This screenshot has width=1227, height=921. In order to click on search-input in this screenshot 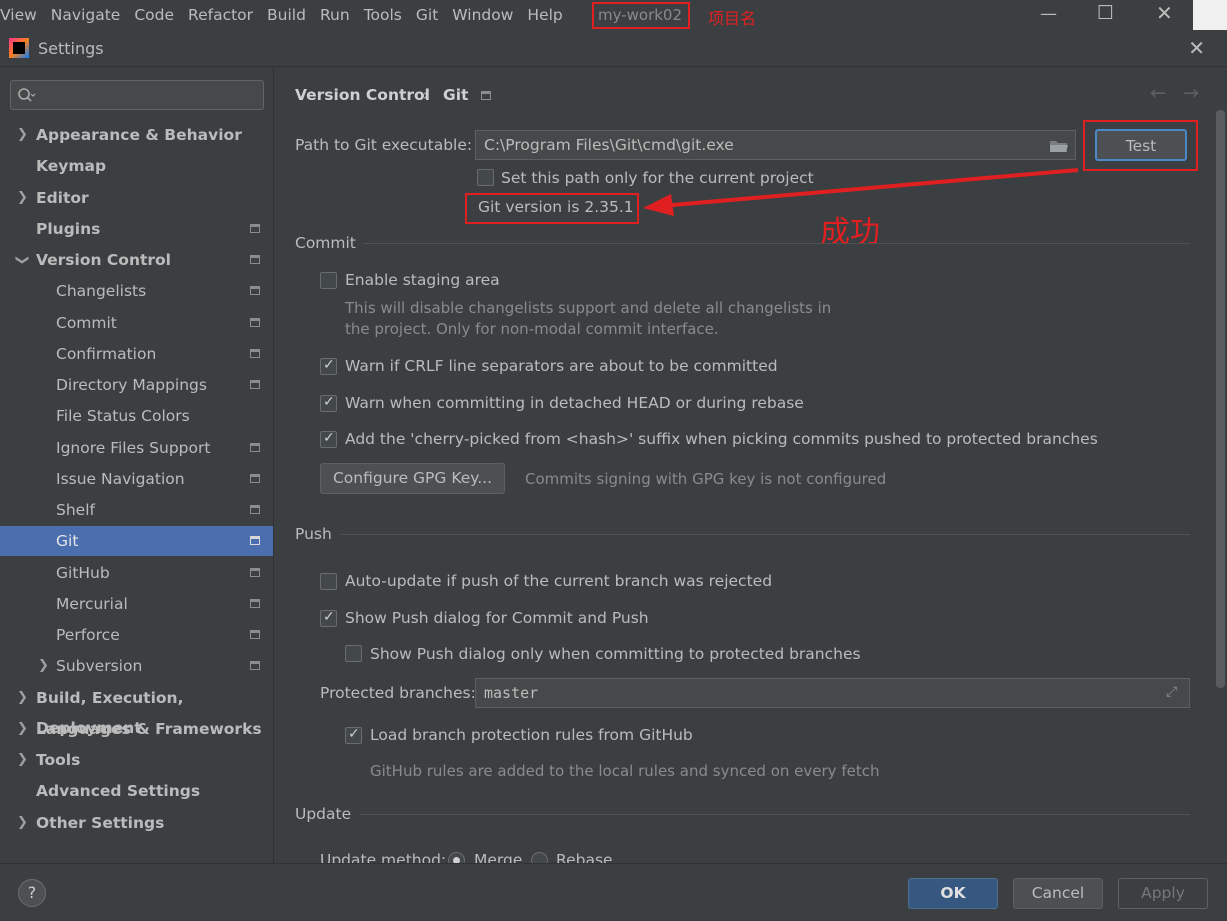, I will do `click(137, 95)`.